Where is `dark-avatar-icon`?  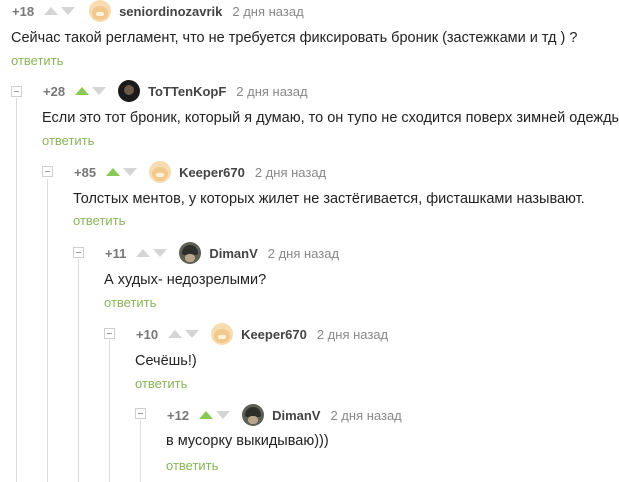
dark-avatar-icon is located at coordinates (129, 91).